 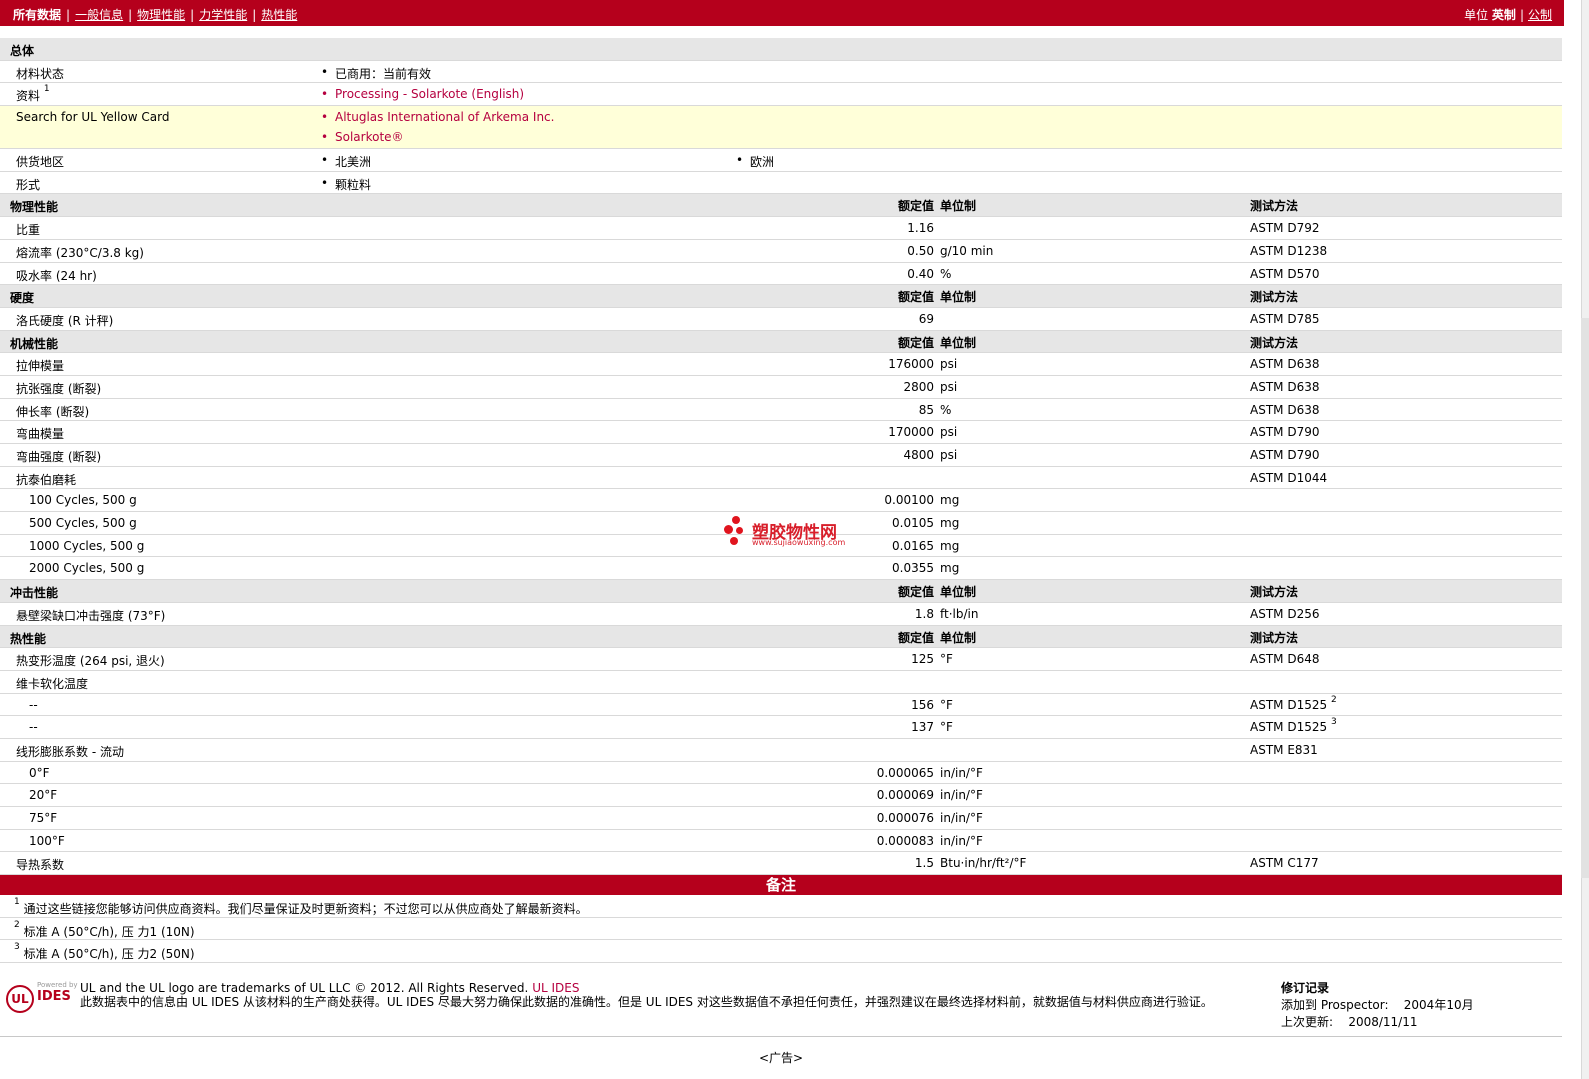 What do you see at coordinates (924, 863) in the screenshot?
I see `property-value: 1.5` at bounding box center [924, 863].